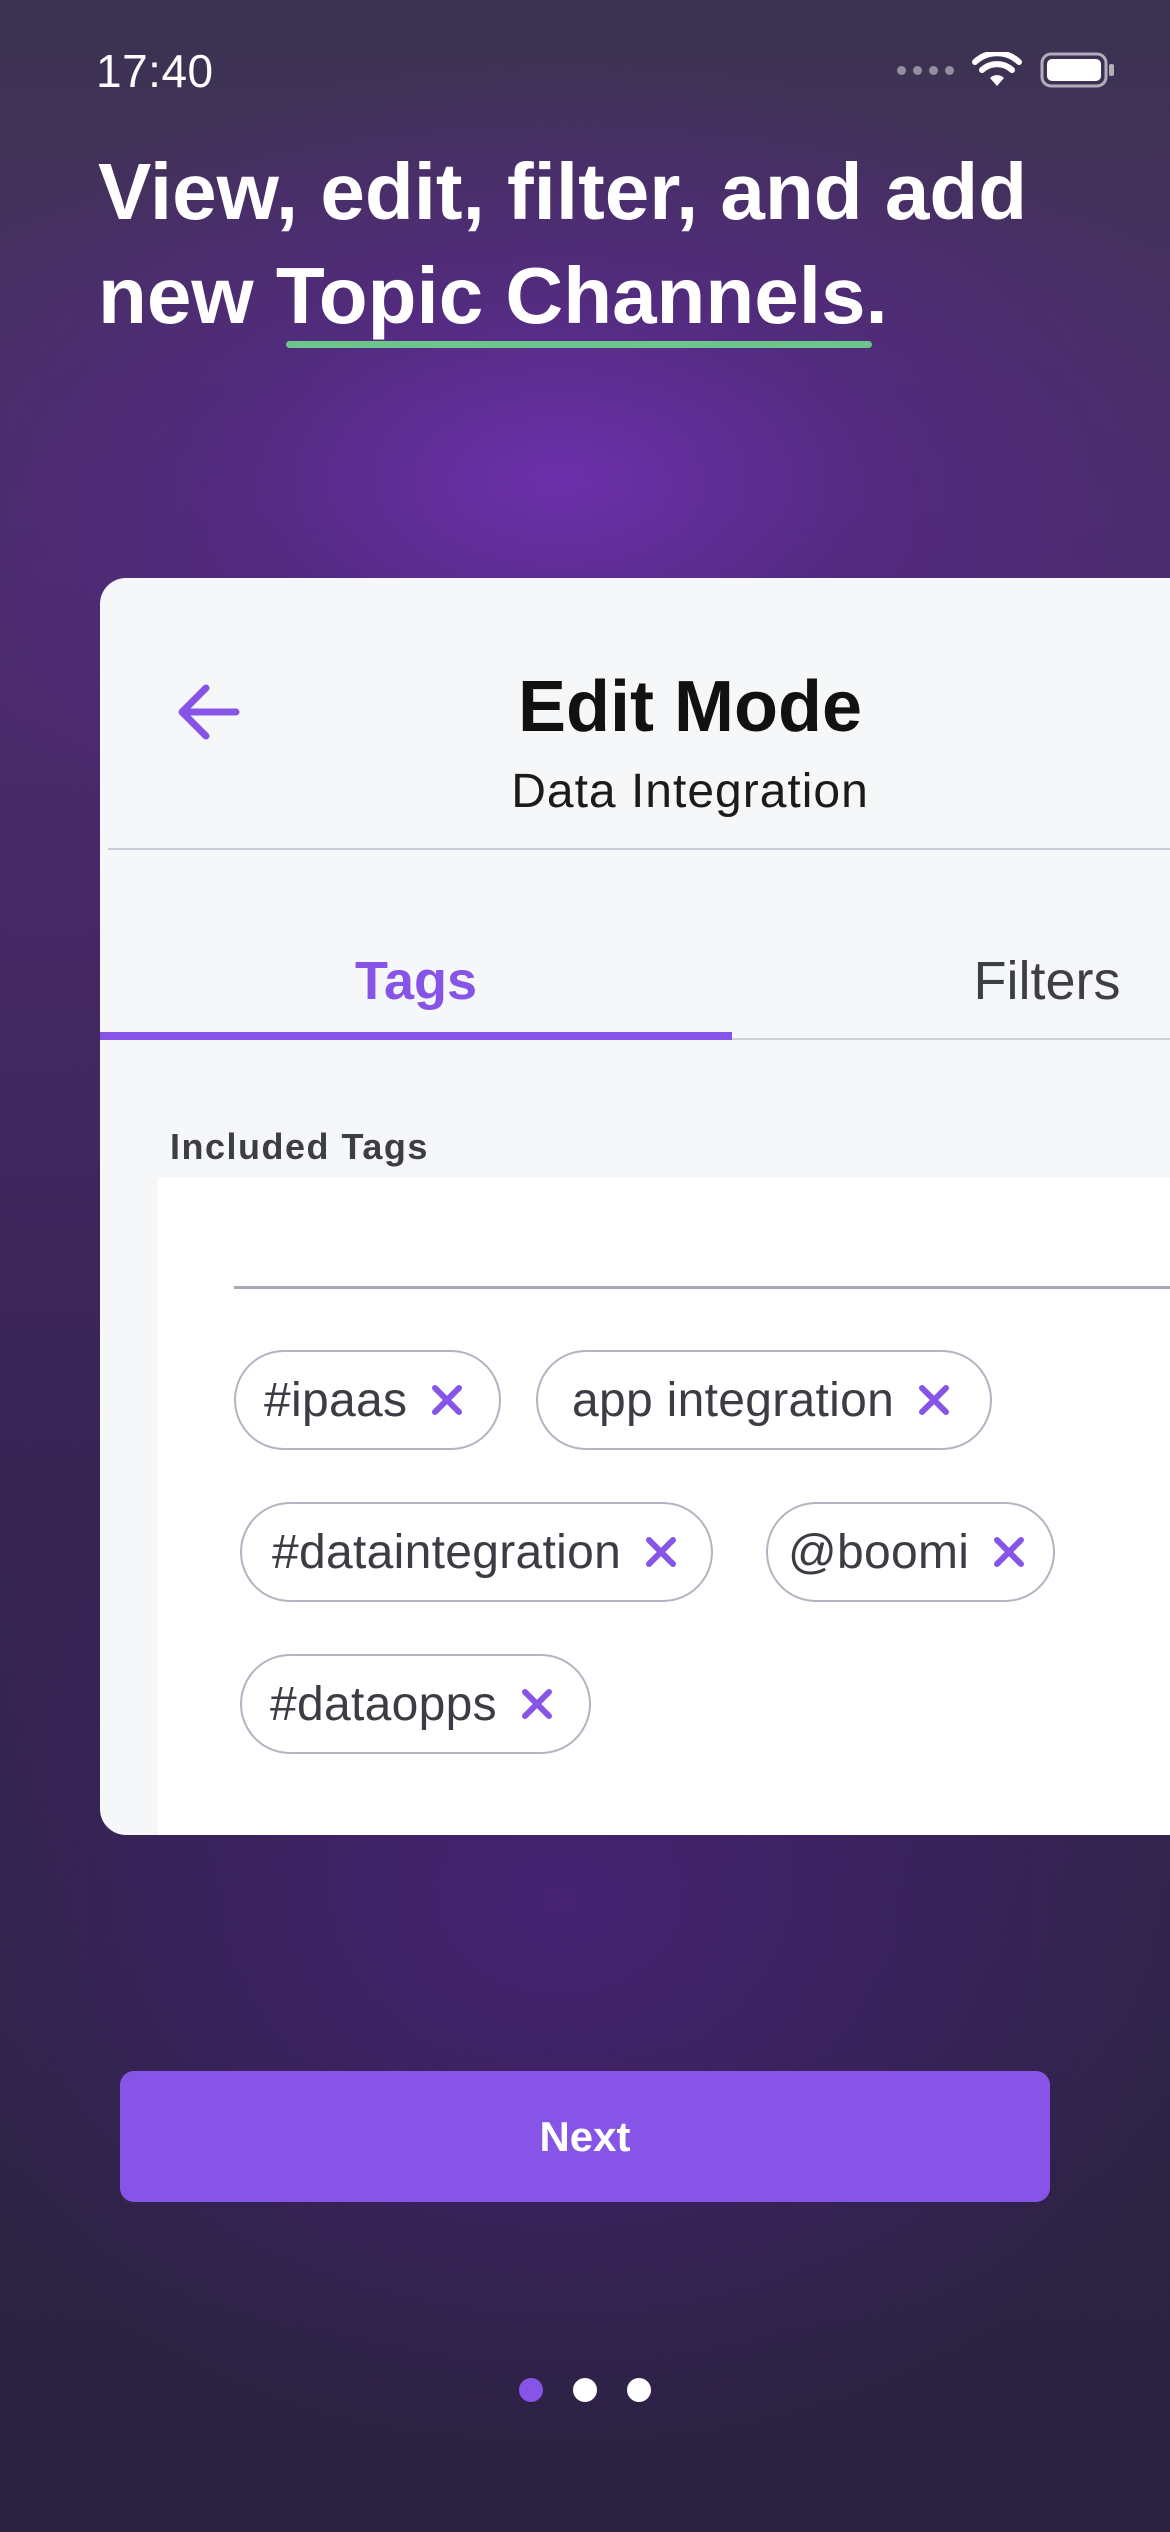 The image size is (1170, 2532). Describe the element at coordinates (299, 1146) in the screenshot. I see `included-tags-label: Included Tags` at that location.